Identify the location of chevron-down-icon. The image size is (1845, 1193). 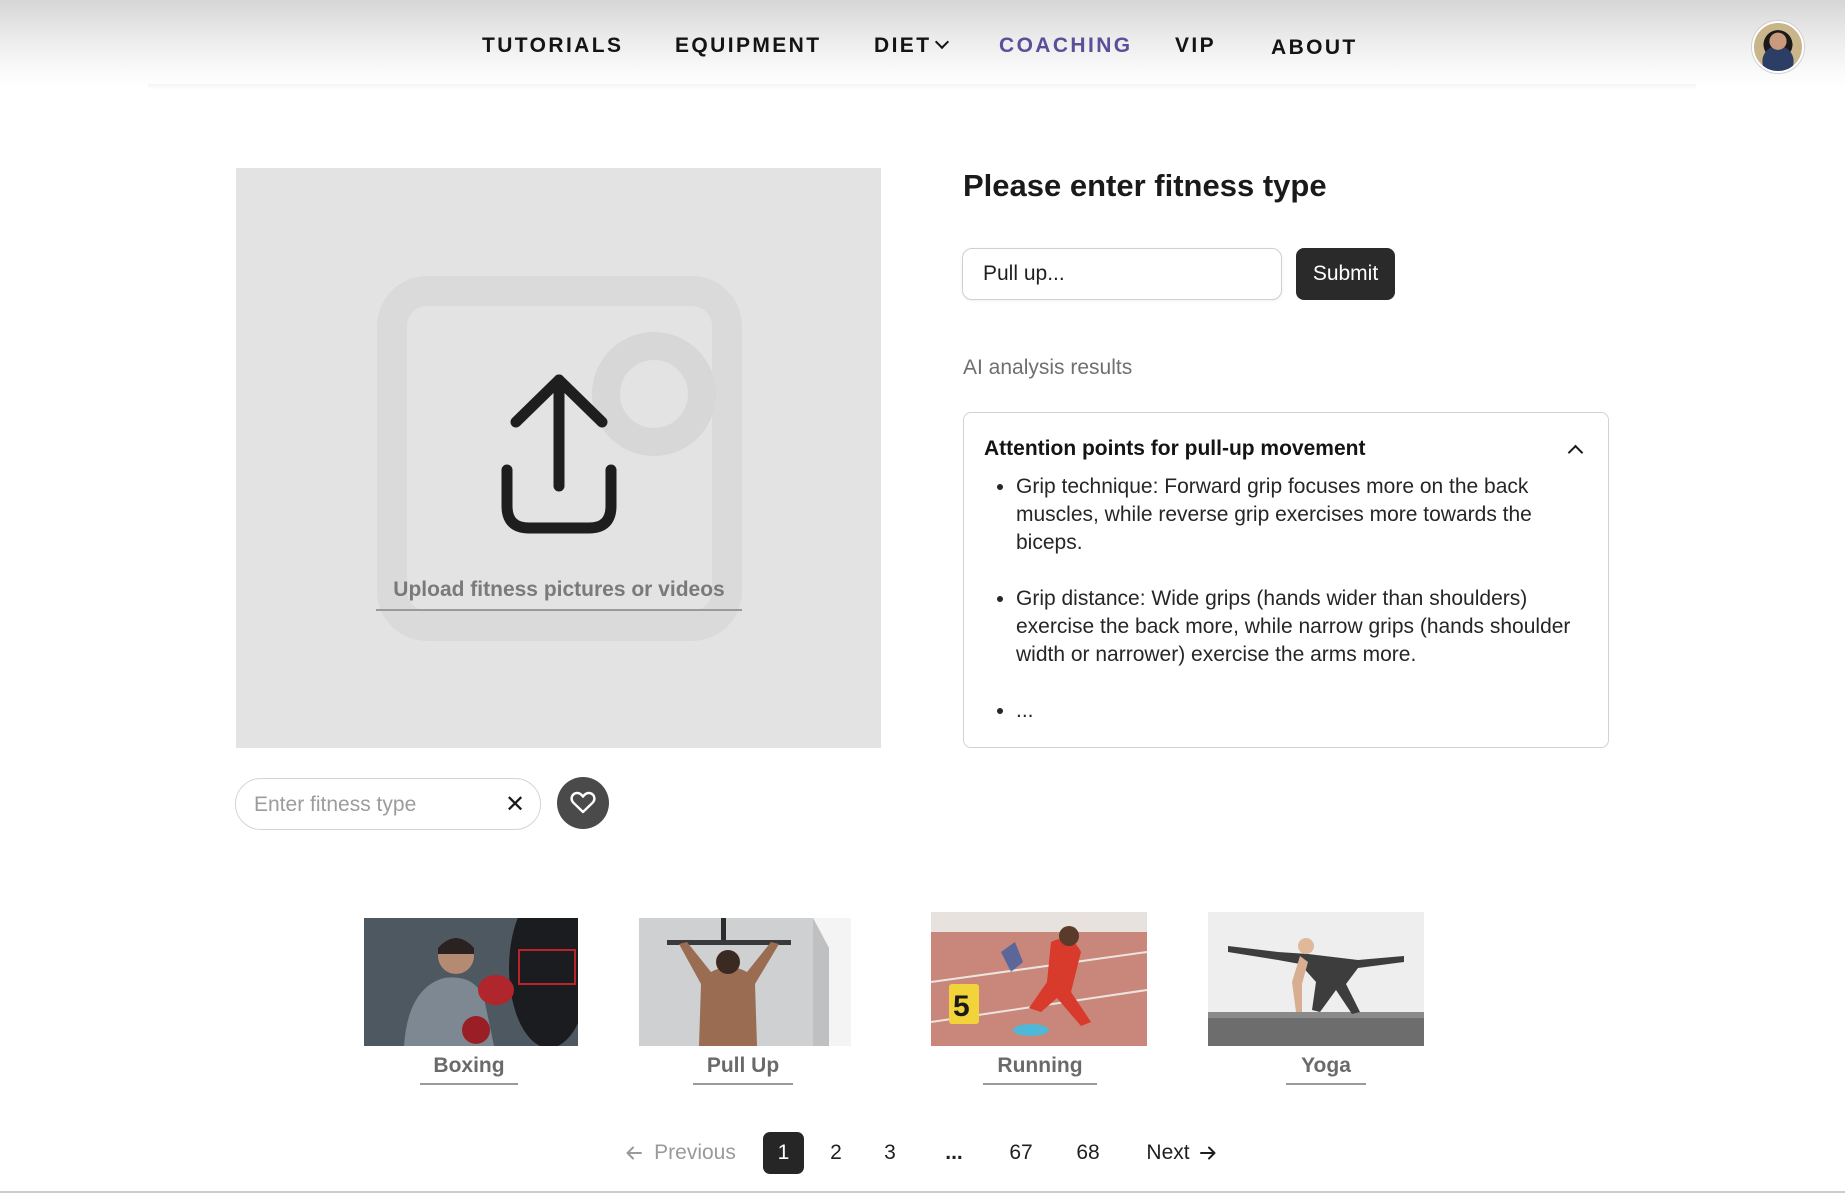
(942, 42).